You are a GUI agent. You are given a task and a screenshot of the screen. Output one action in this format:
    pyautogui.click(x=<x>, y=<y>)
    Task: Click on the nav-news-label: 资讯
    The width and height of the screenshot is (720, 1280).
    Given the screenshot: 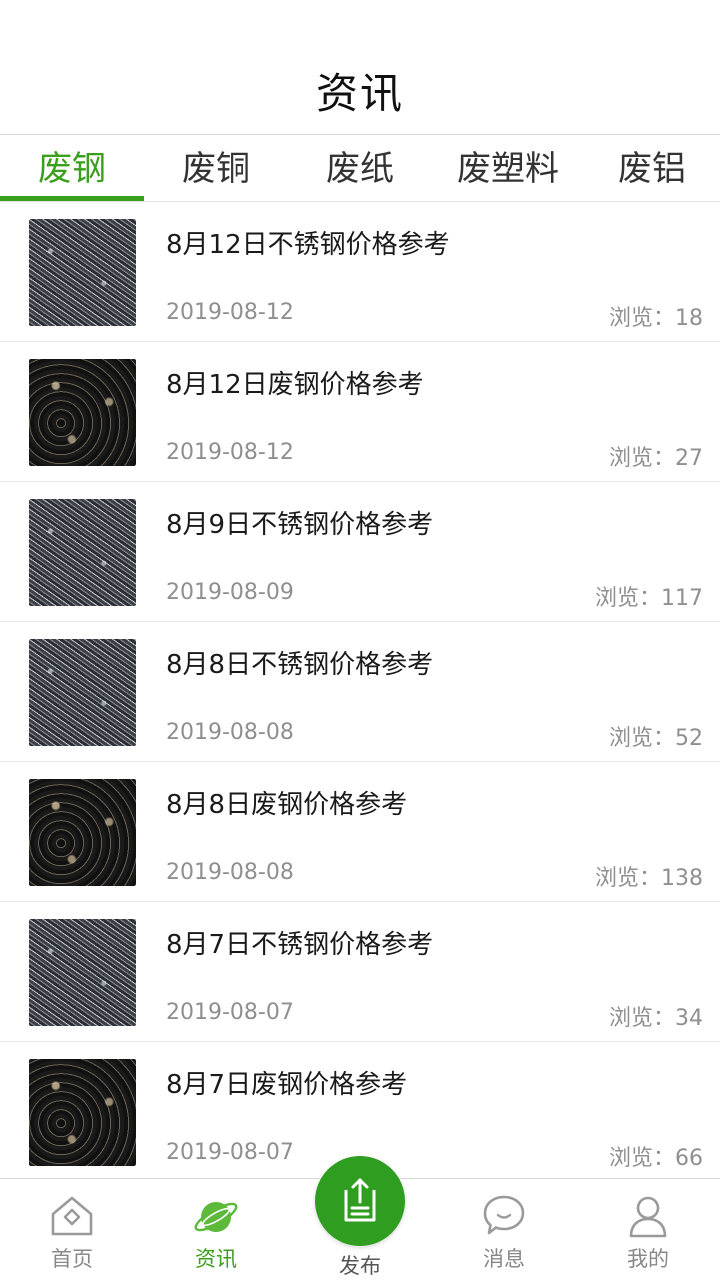 What is the action you would take?
    pyautogui.click(x=216, y=1259)
    